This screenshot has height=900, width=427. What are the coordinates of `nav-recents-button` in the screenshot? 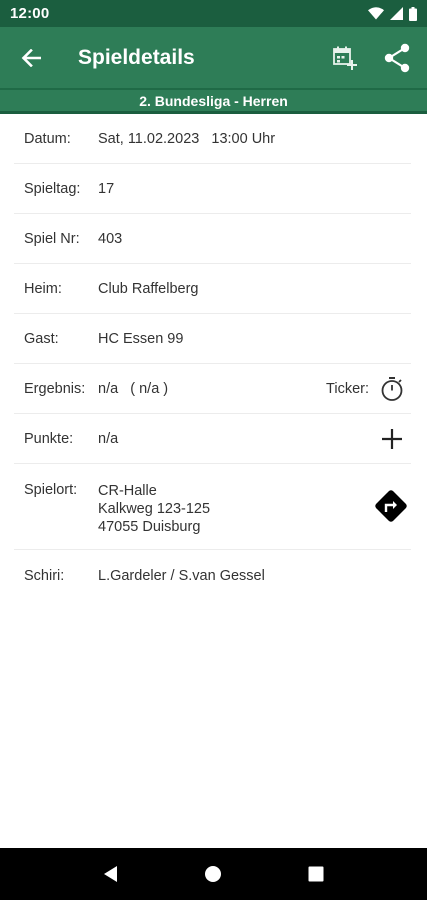 It's located at (316, 874).